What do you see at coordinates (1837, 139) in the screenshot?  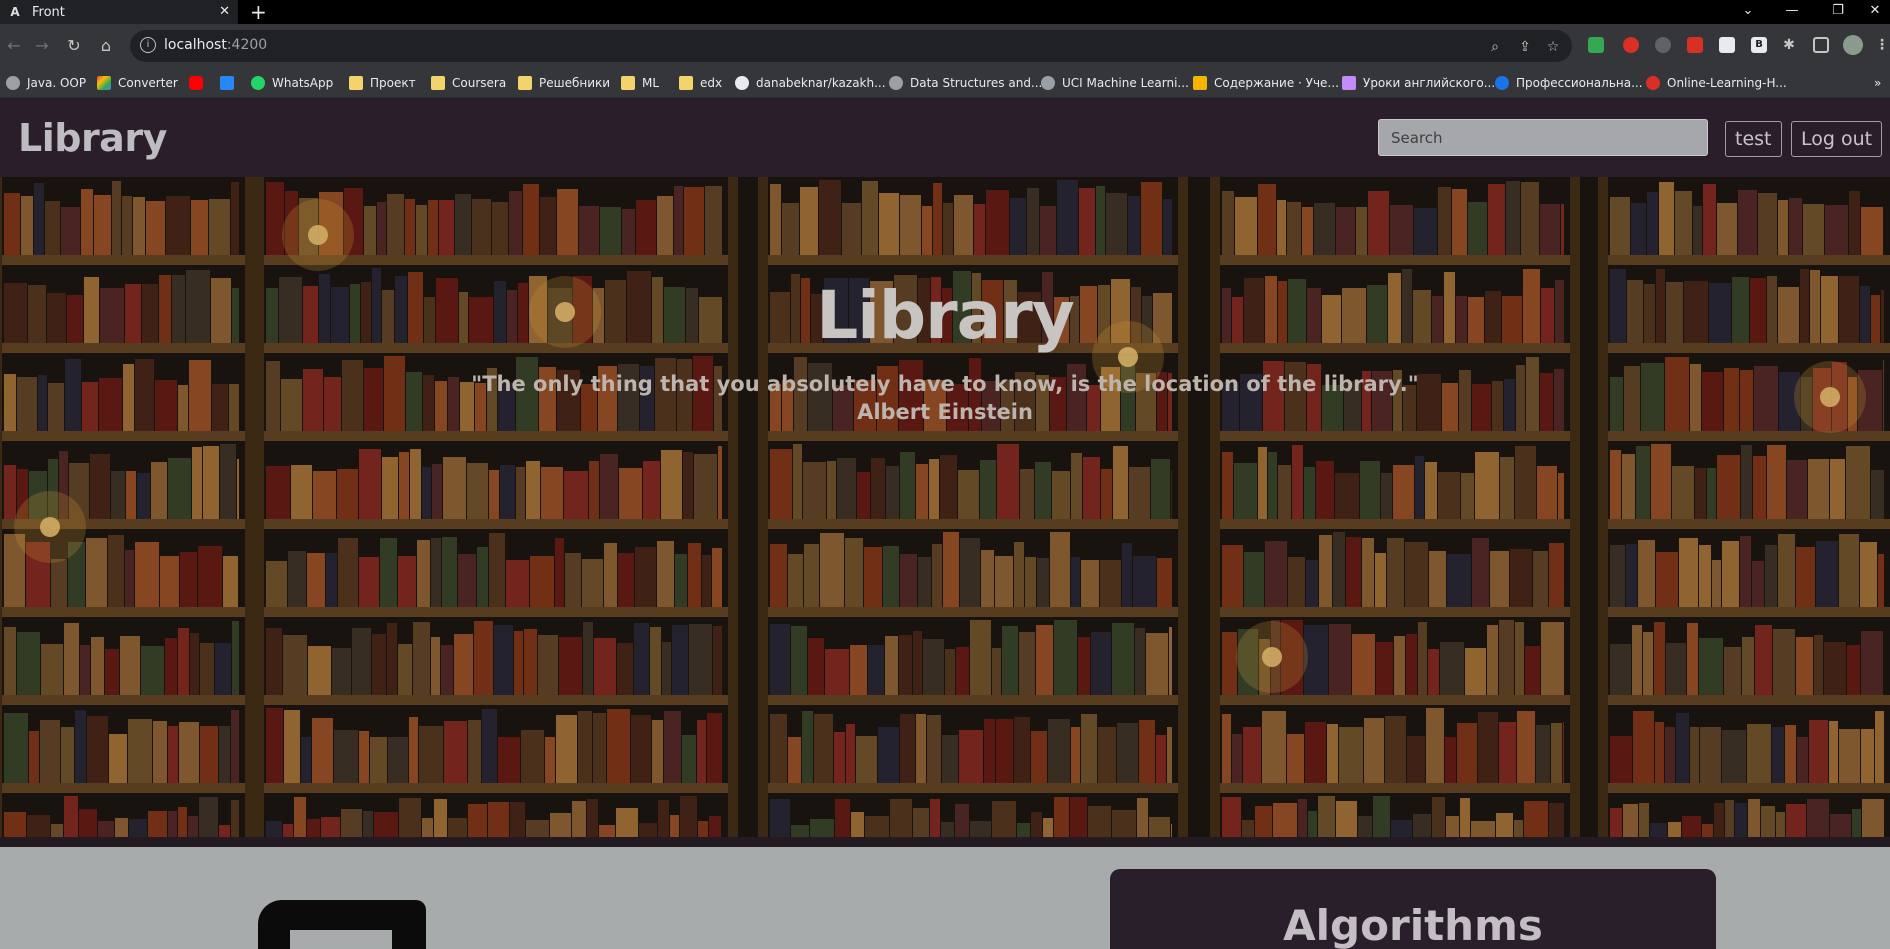 I see `logout-button: Log out` at bounding box center [1837, 139].